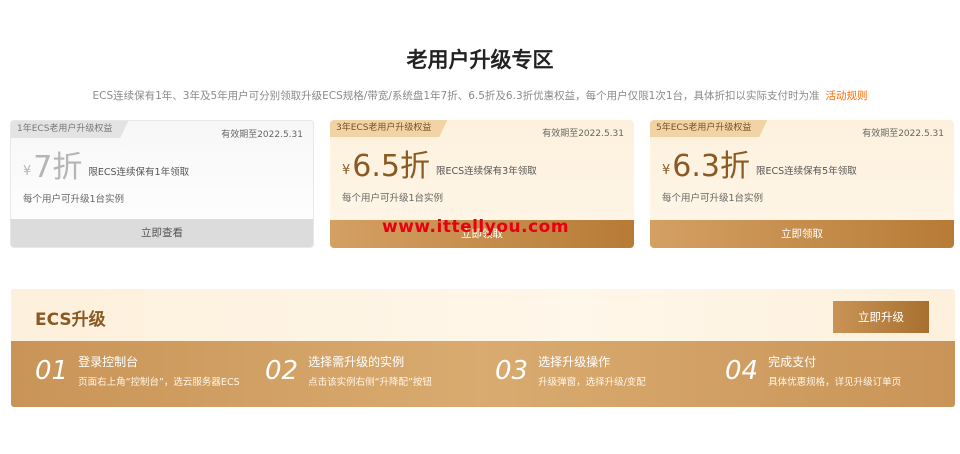 The width and height of the screenshot is (960, 454). I want to click on step-title: 完成支付, so click(792, 362).